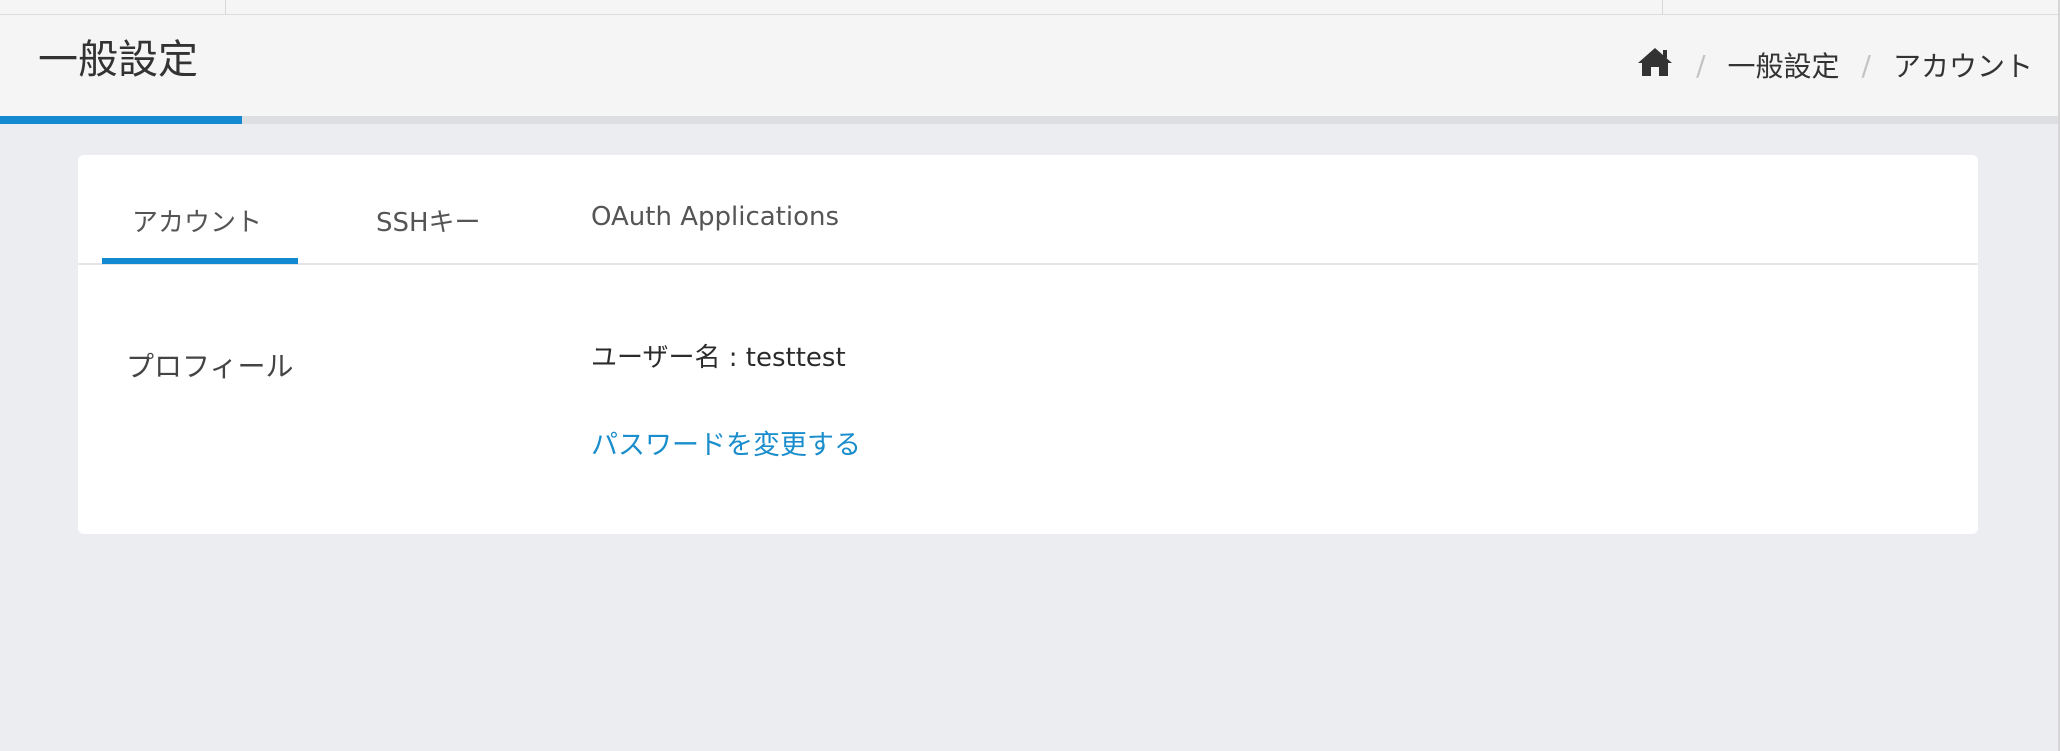 Image resolution: width=2060 pixels, height=751 pixels. I want to click on settings-tabs: アカウント SSHキー OAuth Applications, so click(1028, 210).